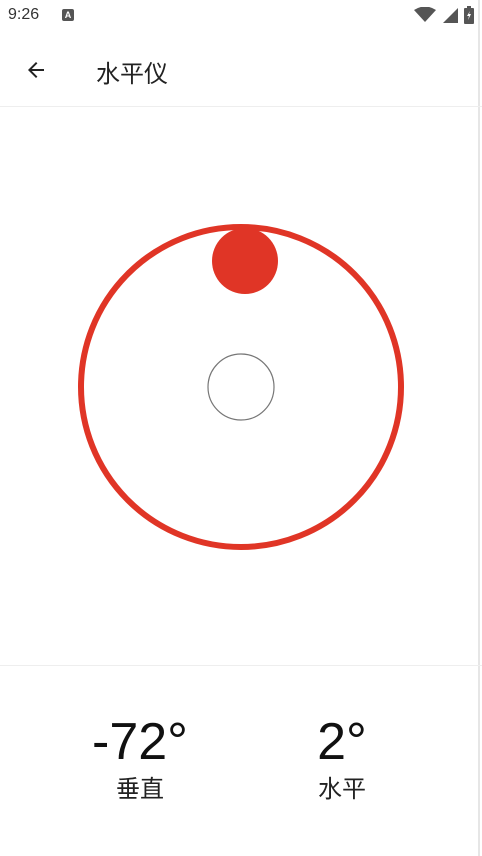 The height and width of the screenshot is (856, 482). What do you see at coordinates (425, 14) in the screenshot?
I see `wifi-icon` at bounding box center [425, 14].